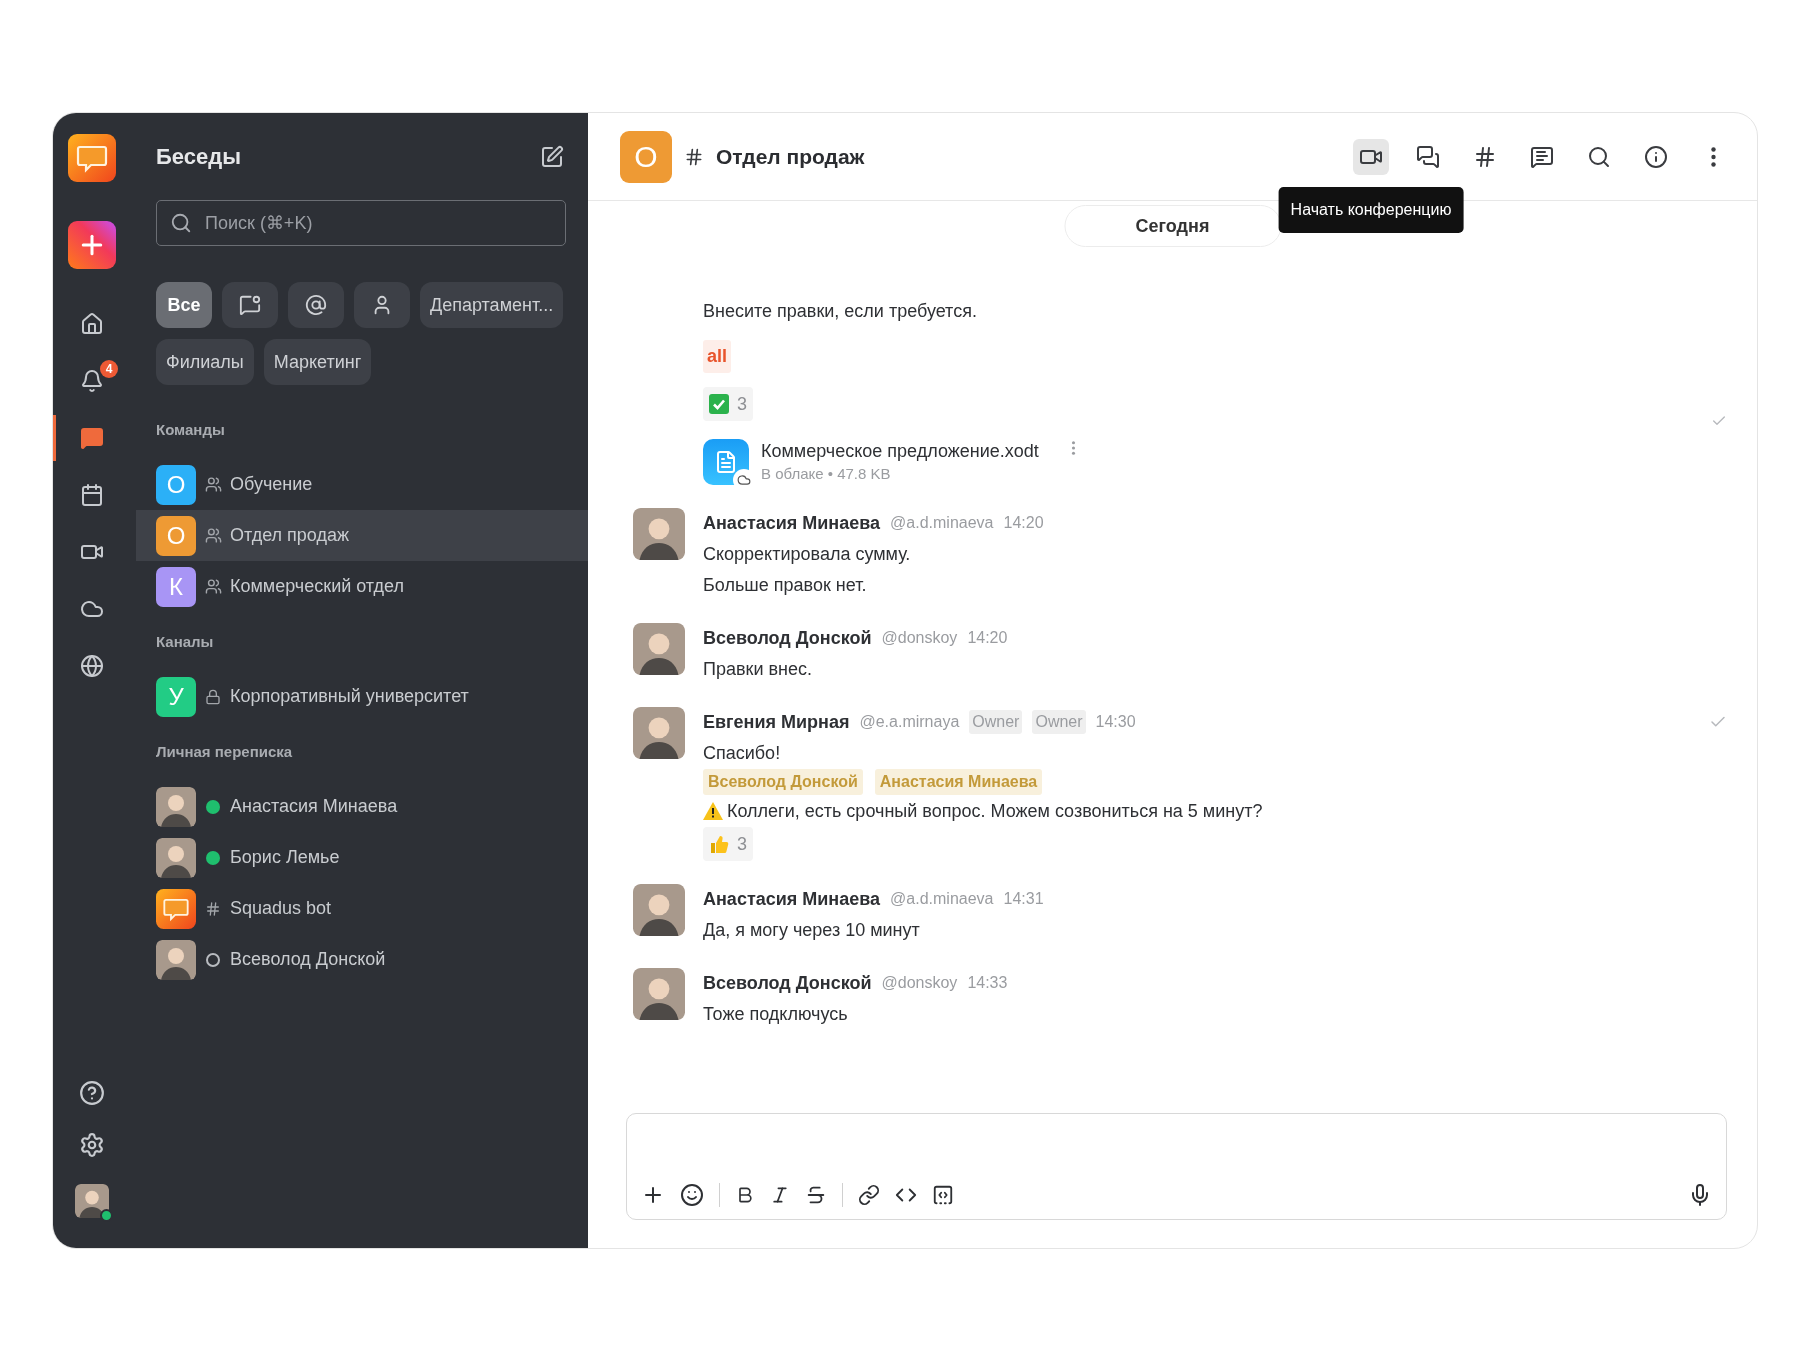 This screenshot has width=1808, height=1360. Describe the element at coordinates (1176, 1166) in the screenshot. I see `message-input` at that location.